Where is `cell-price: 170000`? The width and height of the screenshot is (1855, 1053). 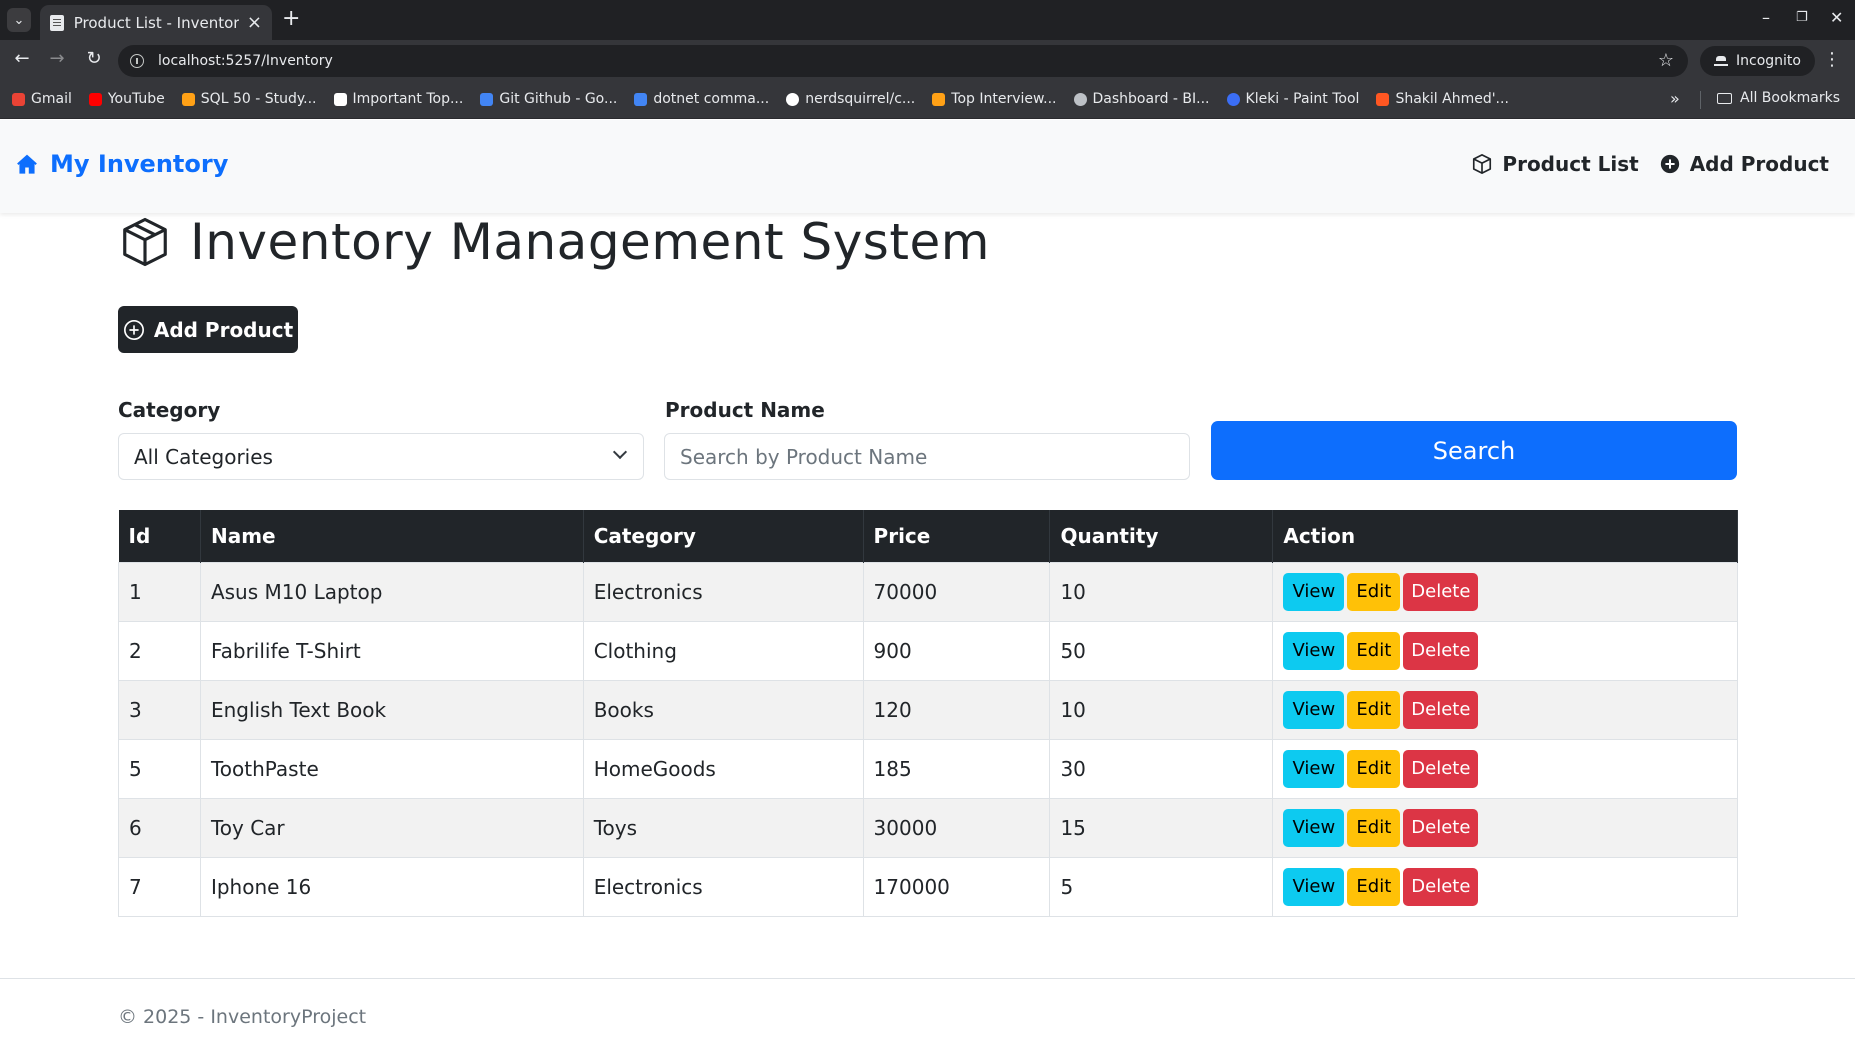
cell-price: 170000 is located at coordinates (956, 886).